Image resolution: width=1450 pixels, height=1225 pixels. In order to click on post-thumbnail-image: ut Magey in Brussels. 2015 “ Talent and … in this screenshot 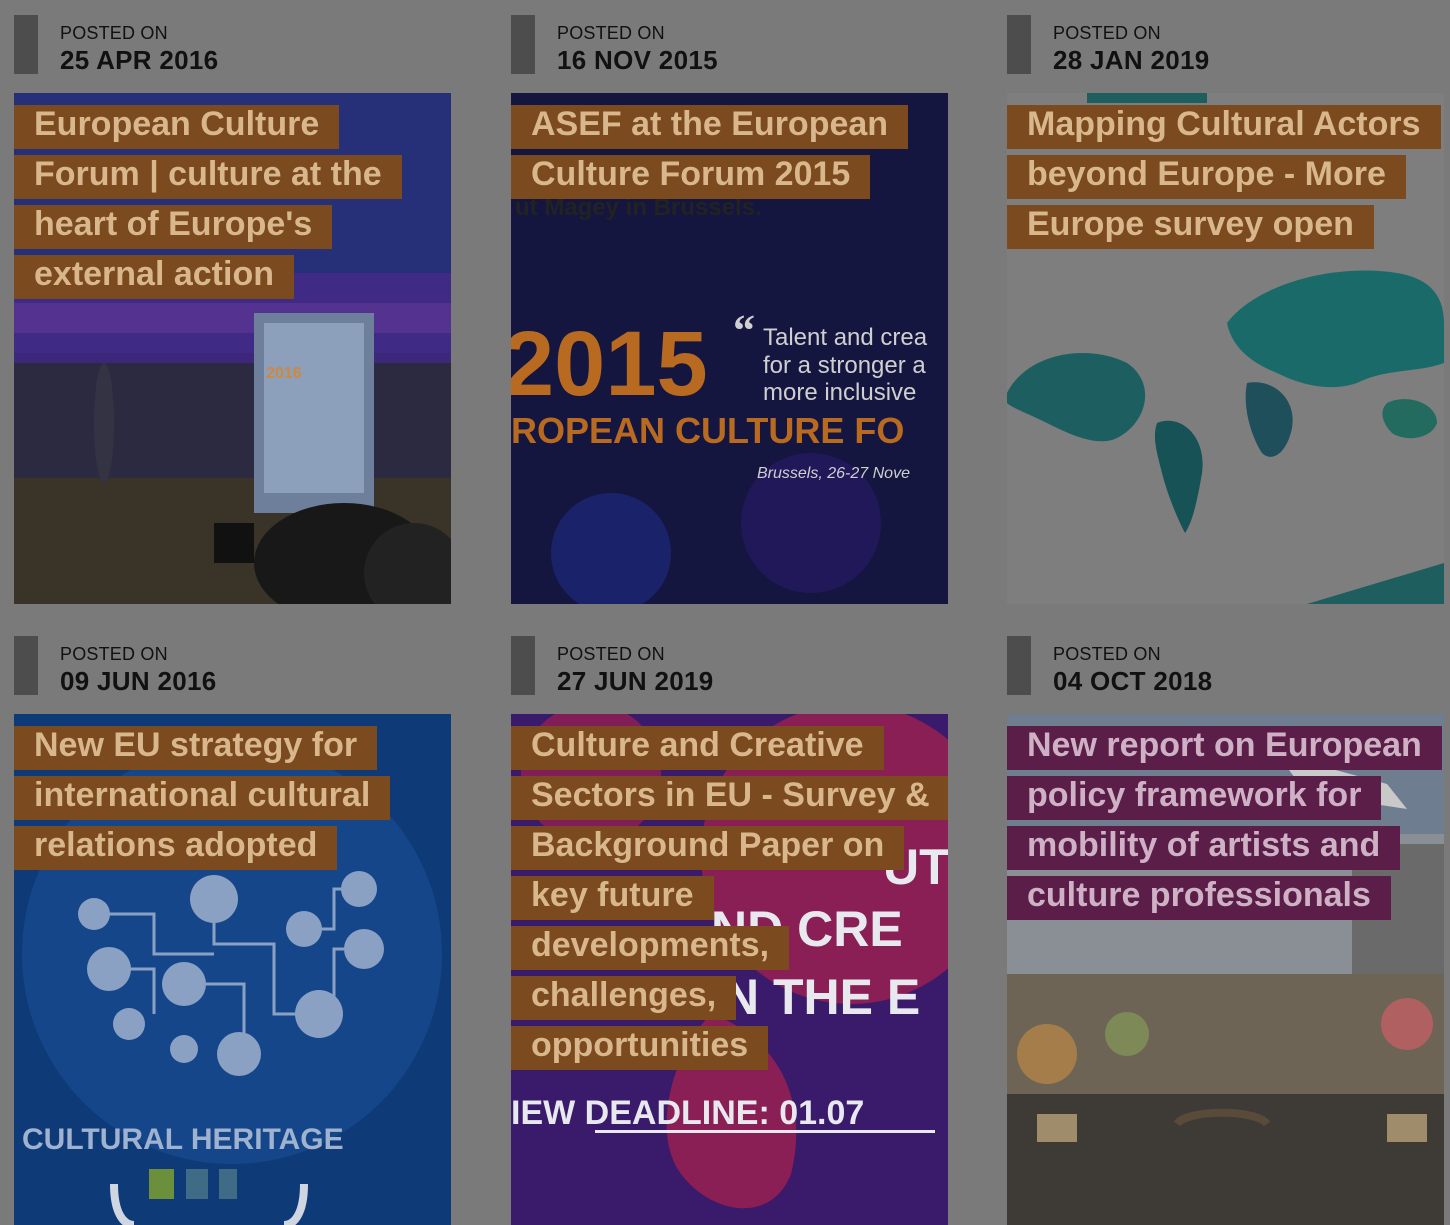, I will do `click(729, 348)`.